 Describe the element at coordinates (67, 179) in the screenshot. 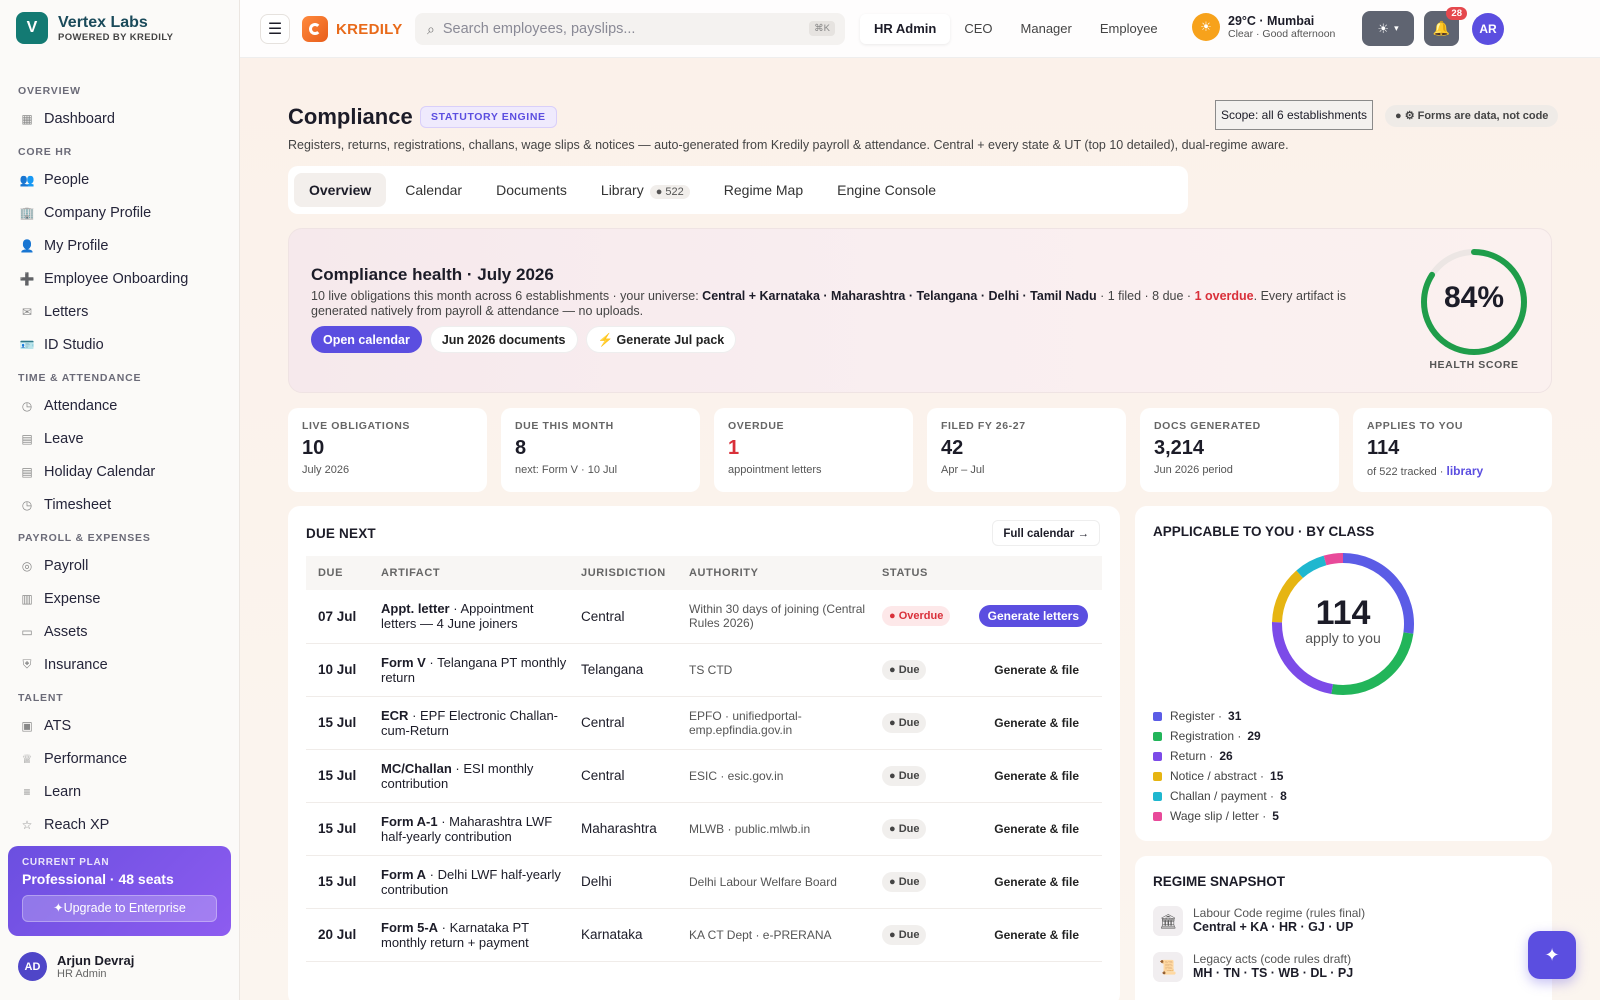

I see `sidebar-item-label: People` at that location.